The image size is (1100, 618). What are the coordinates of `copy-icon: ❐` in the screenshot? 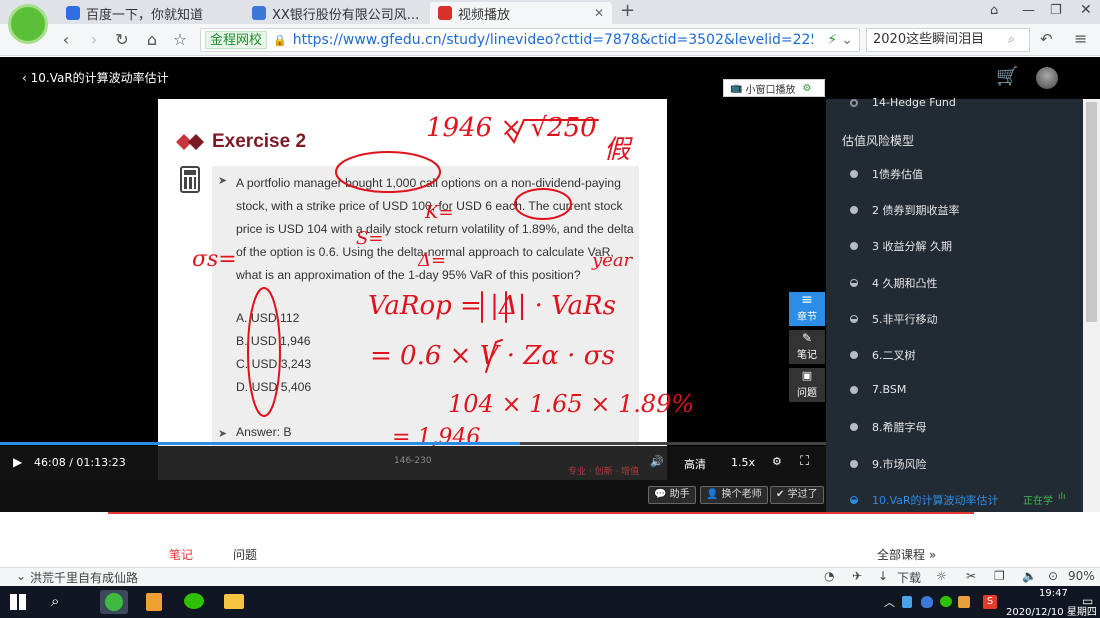 It's located at (999, 576).